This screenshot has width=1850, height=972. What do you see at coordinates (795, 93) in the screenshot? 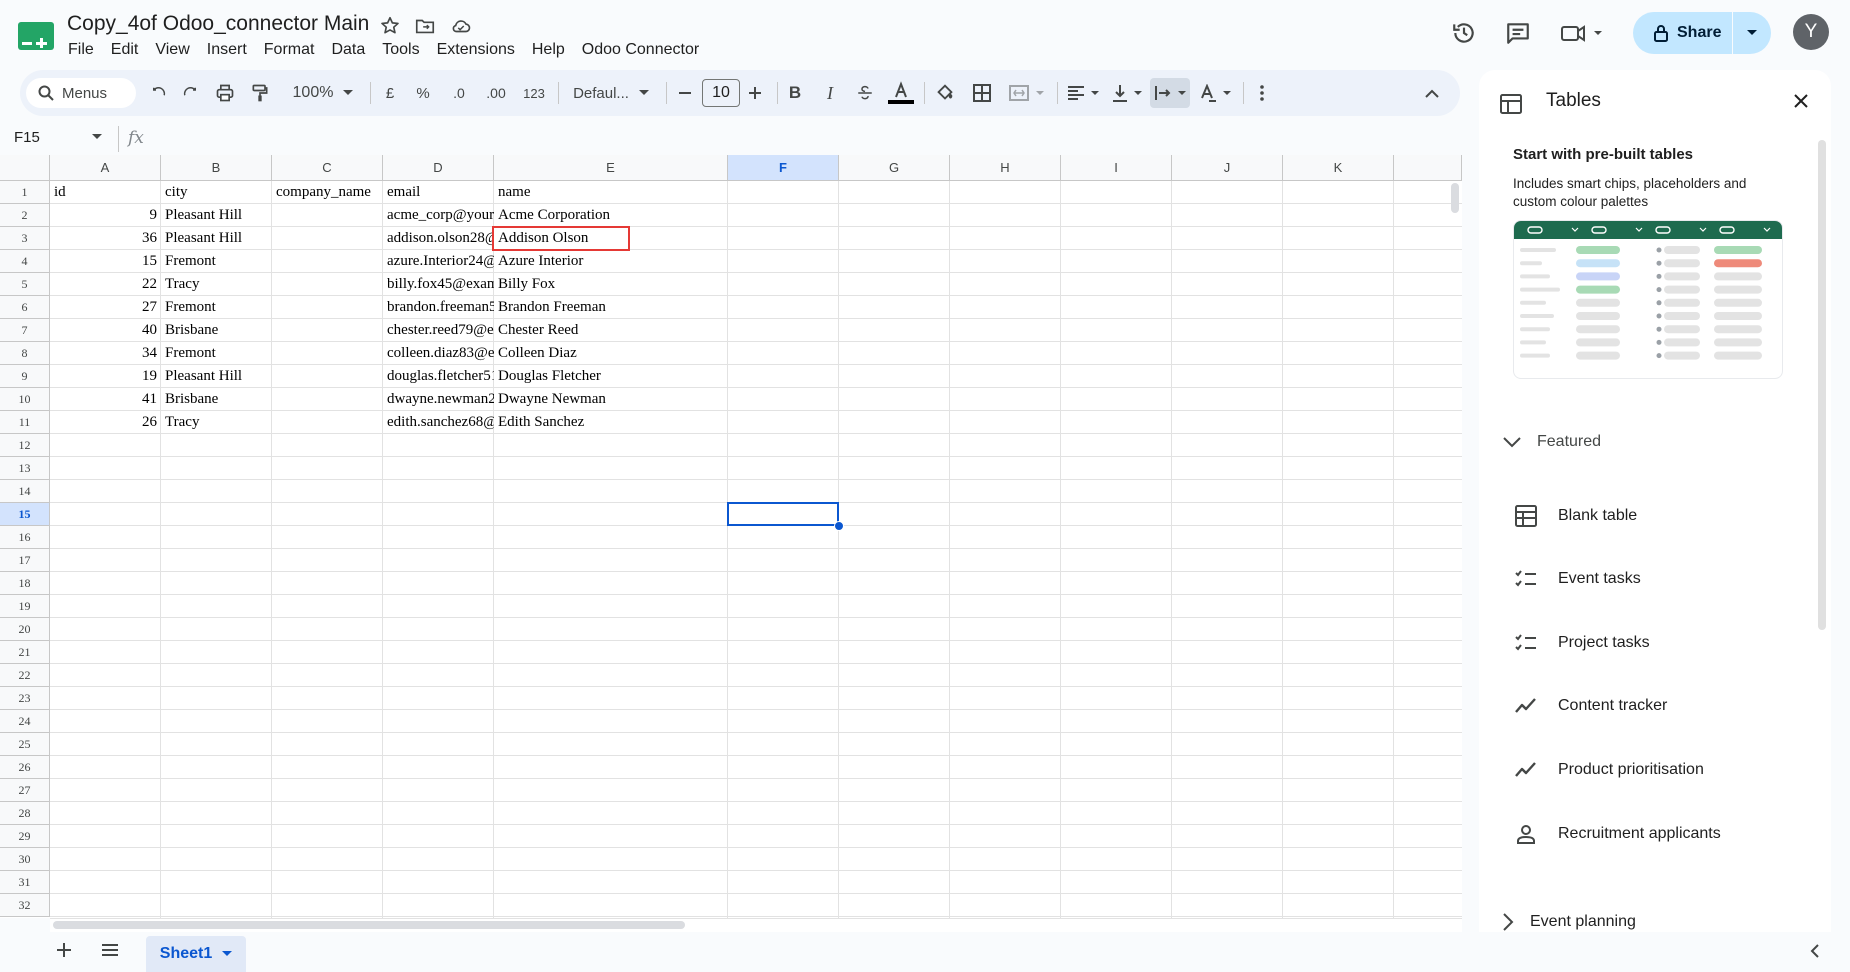
I see `bold-icon: B` at bounding box center [795, 93].